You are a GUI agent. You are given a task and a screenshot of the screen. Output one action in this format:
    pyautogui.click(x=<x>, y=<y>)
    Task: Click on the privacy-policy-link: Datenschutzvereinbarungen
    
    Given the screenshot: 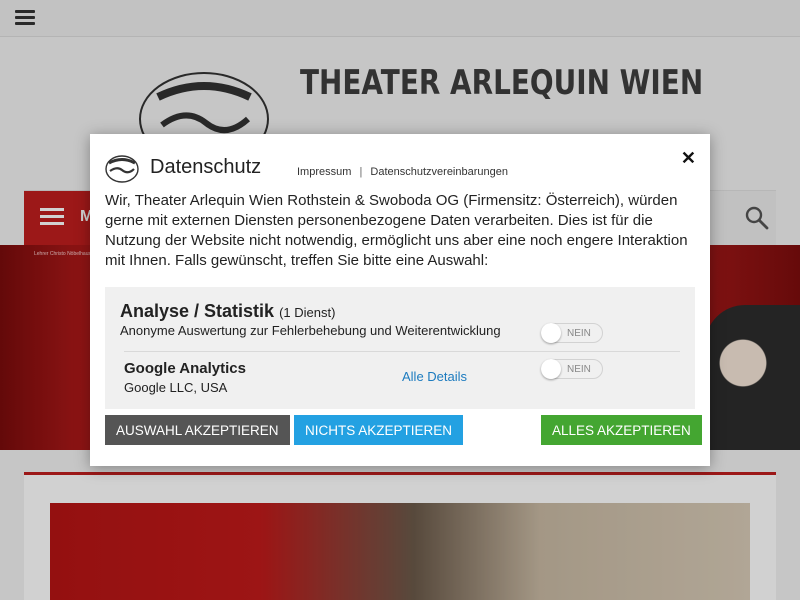 What is the action you would take?
    pyautogui.click(x=439, y=172)
    